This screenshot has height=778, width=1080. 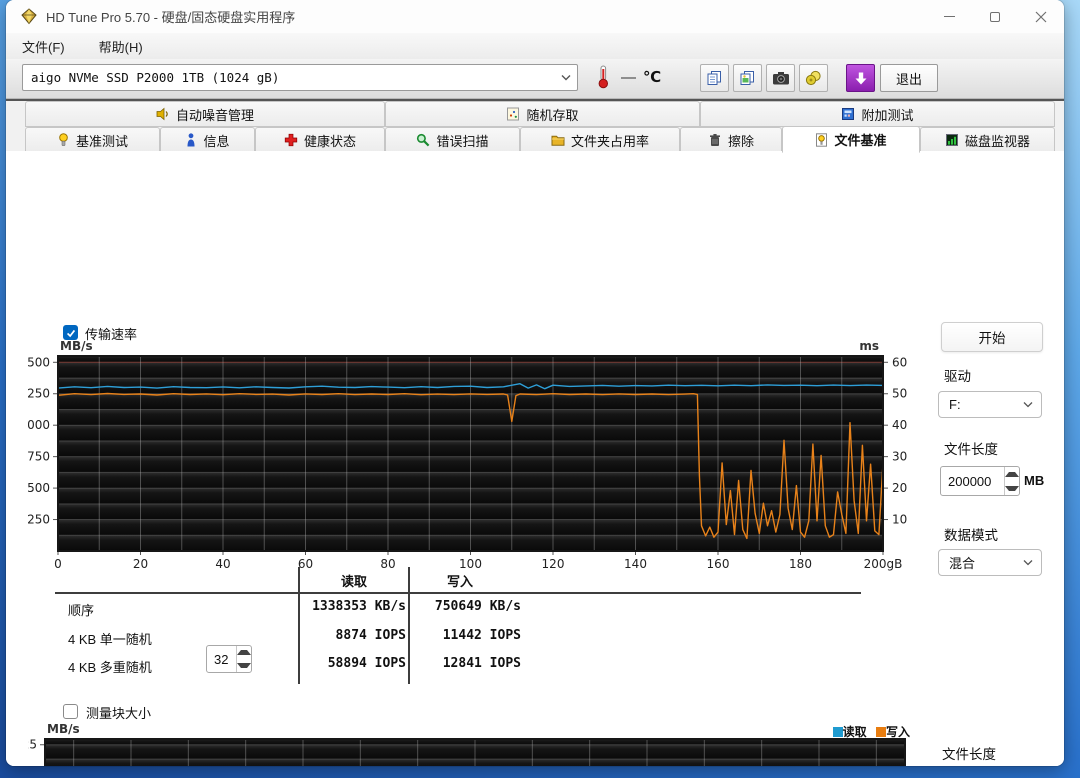 What do you see at coordinates (992, 337) in the screenshot?
I see `start-button: 开始` at bounding box center [992, 337].